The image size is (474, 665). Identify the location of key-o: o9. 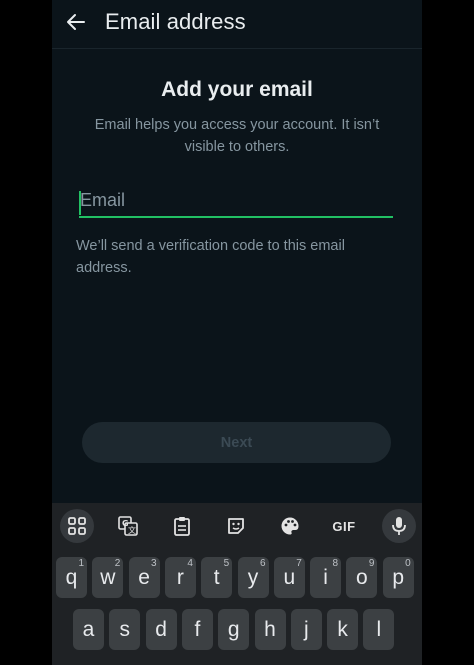
(362, 577).